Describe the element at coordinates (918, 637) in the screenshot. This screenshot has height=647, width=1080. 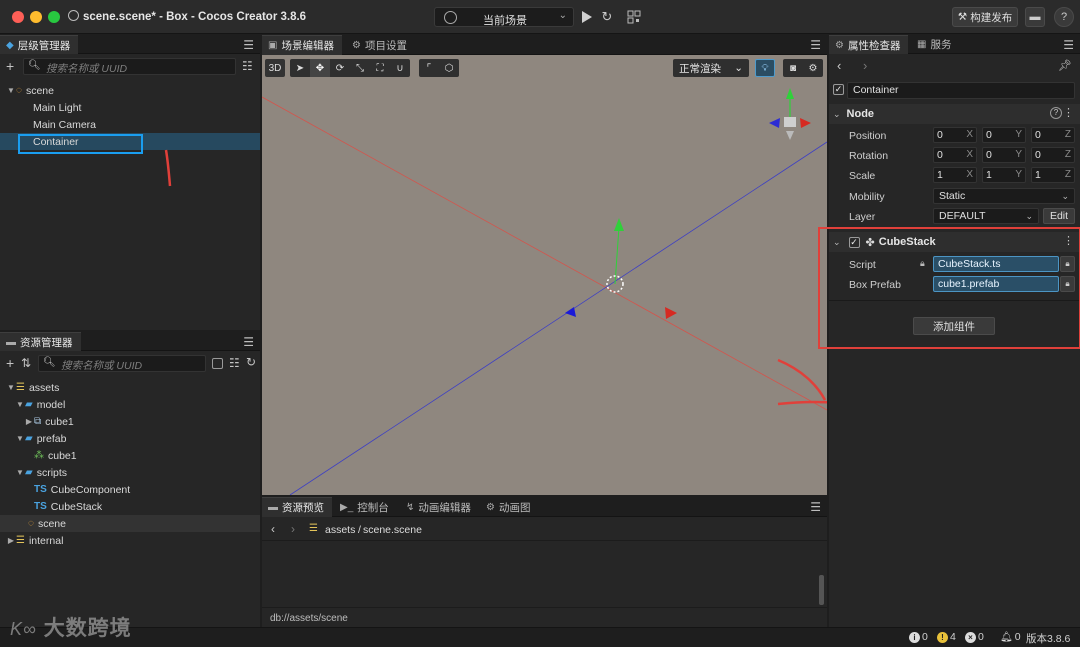
I see `info-count: i0` at that location.